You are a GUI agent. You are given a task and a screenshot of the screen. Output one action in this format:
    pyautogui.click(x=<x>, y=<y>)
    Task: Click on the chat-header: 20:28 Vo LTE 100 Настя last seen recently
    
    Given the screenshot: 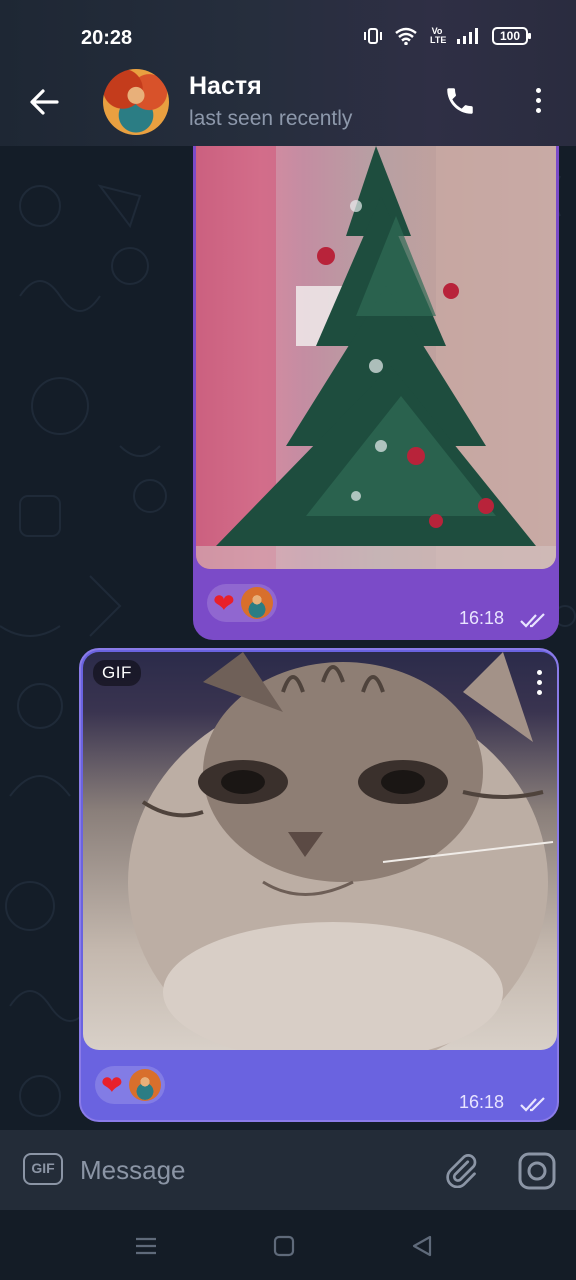 What is the action you would take?
    pyautogui.click(x=288, y=73)
    